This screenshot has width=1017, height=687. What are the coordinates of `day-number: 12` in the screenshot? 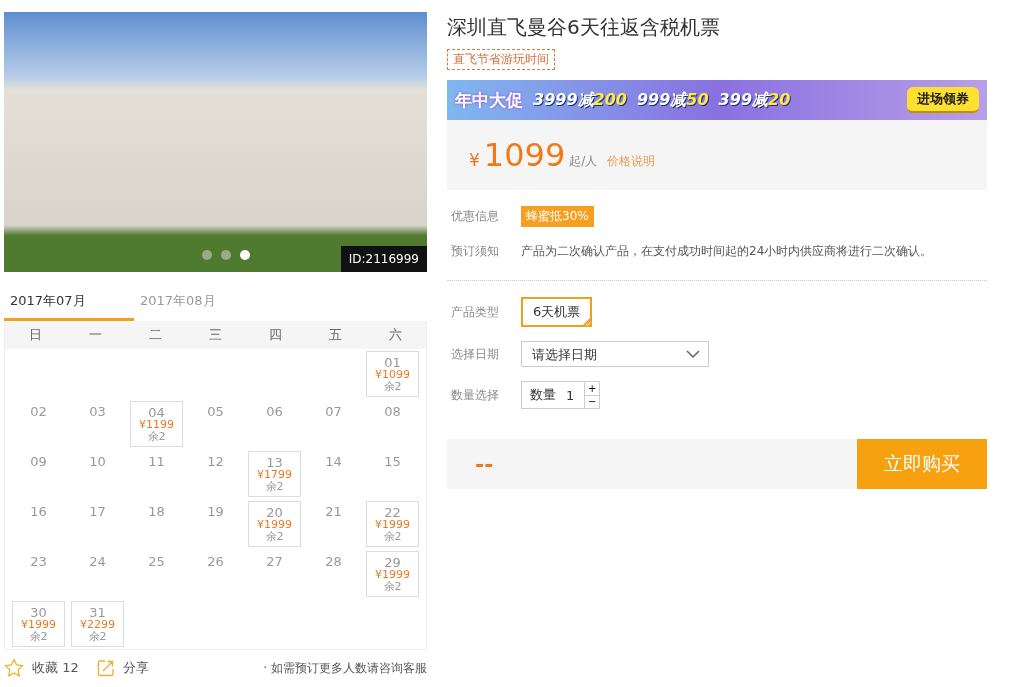 It's located at (215, 461).